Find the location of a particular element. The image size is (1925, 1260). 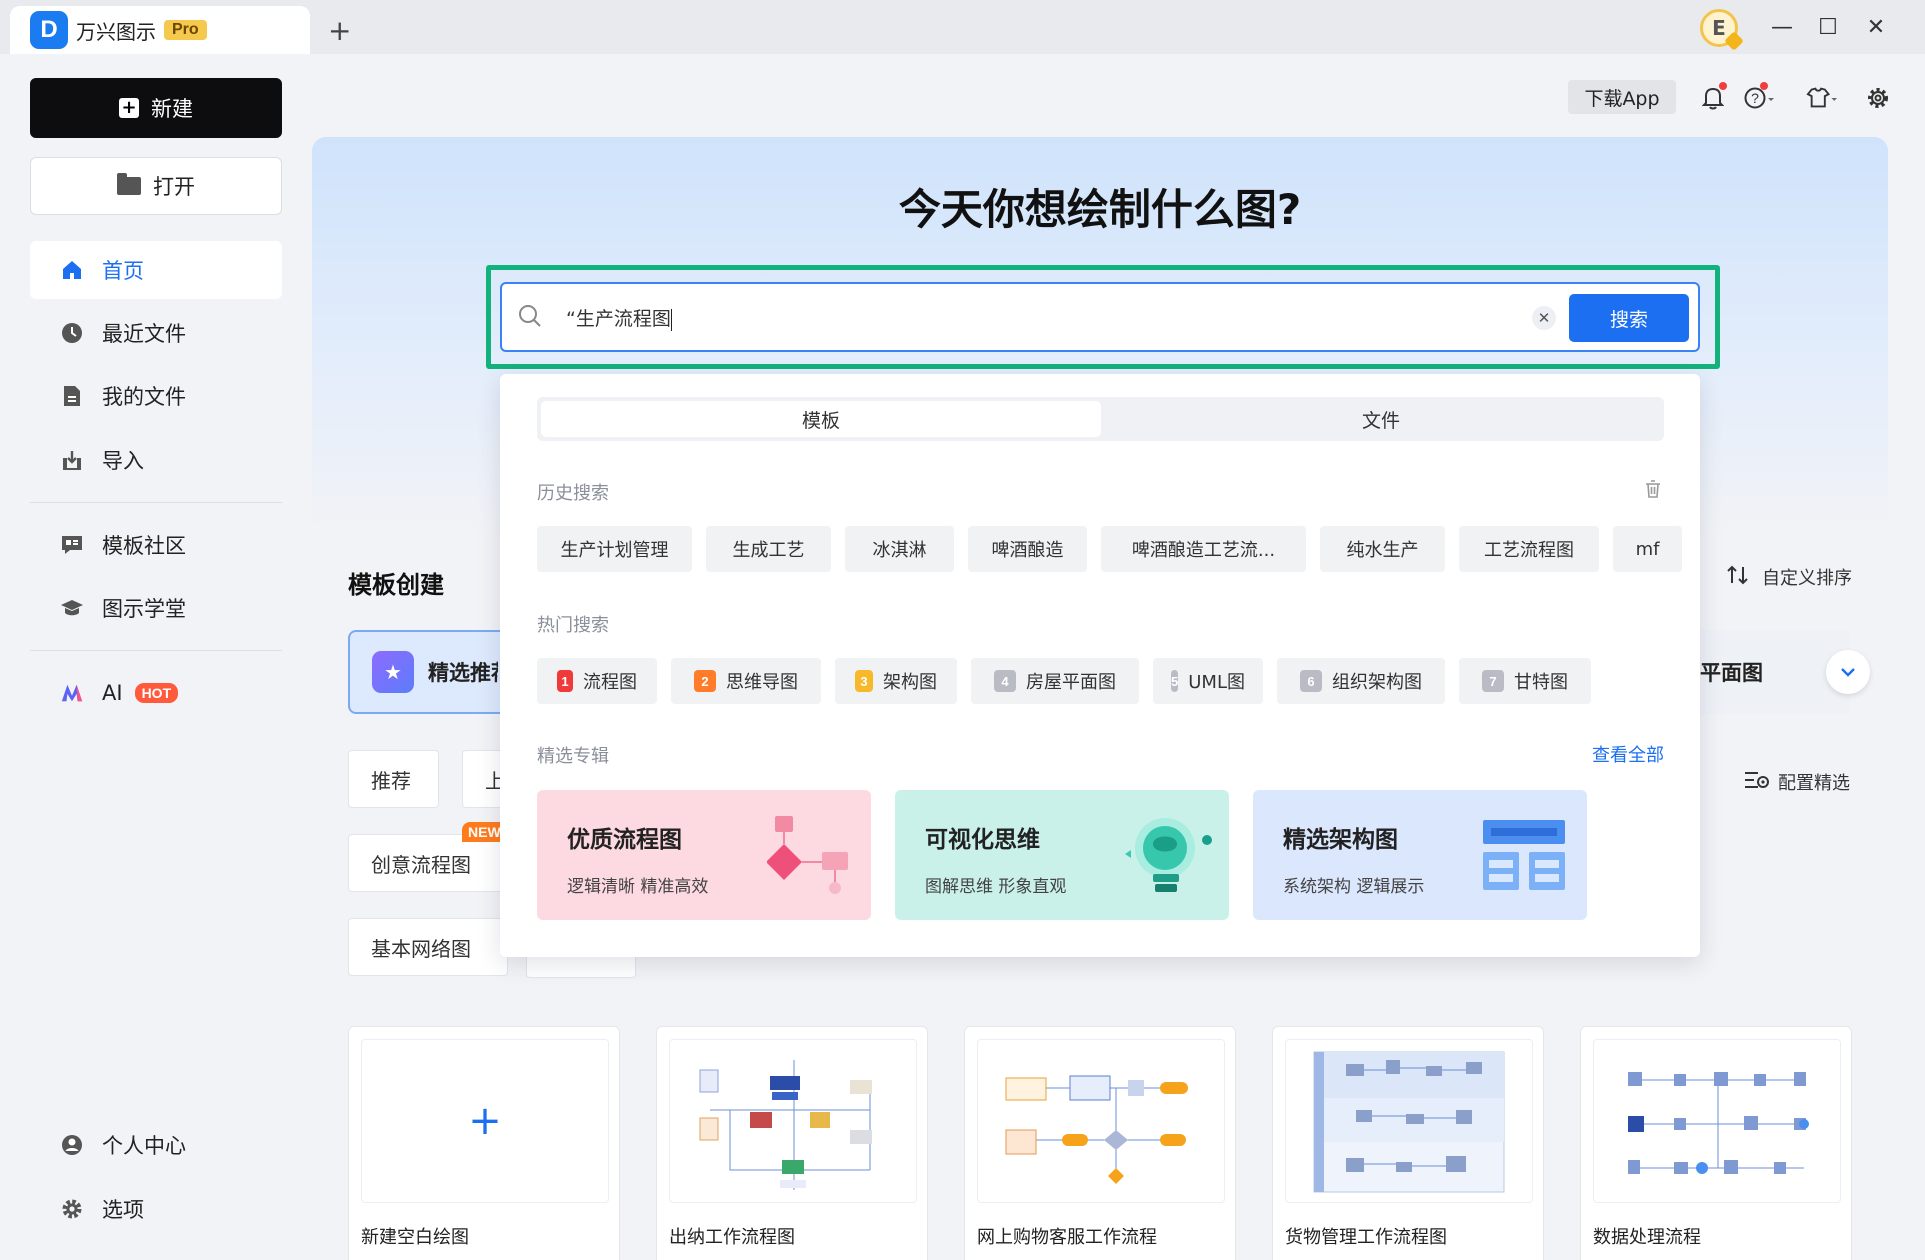

new-tab-button: + is located at coordinates (339, 30).